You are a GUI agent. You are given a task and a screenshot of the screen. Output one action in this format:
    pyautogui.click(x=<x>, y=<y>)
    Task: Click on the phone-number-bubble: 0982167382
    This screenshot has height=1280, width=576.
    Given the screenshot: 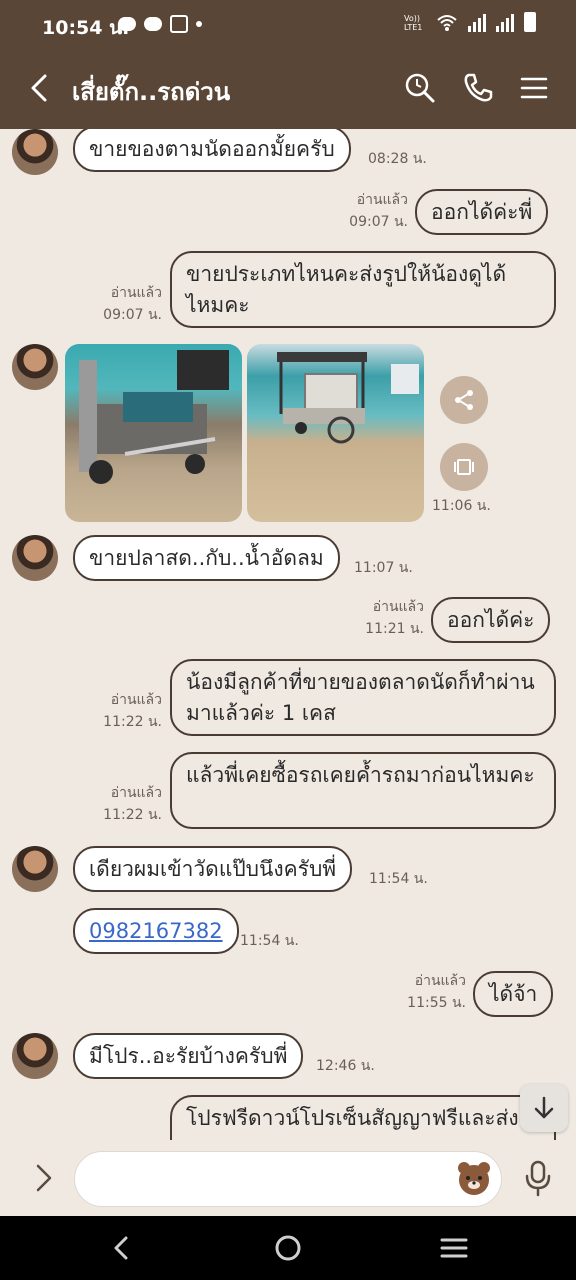 What is the action you would take?
    pyautogui.click(x=156, y=931)
    